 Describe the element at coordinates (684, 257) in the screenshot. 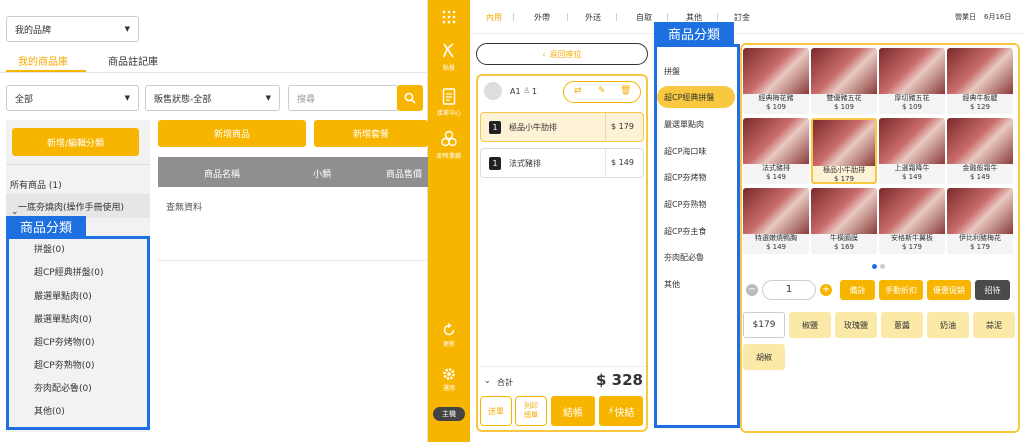

I see `pos-category-item: 夯肉配必魯` at that location.